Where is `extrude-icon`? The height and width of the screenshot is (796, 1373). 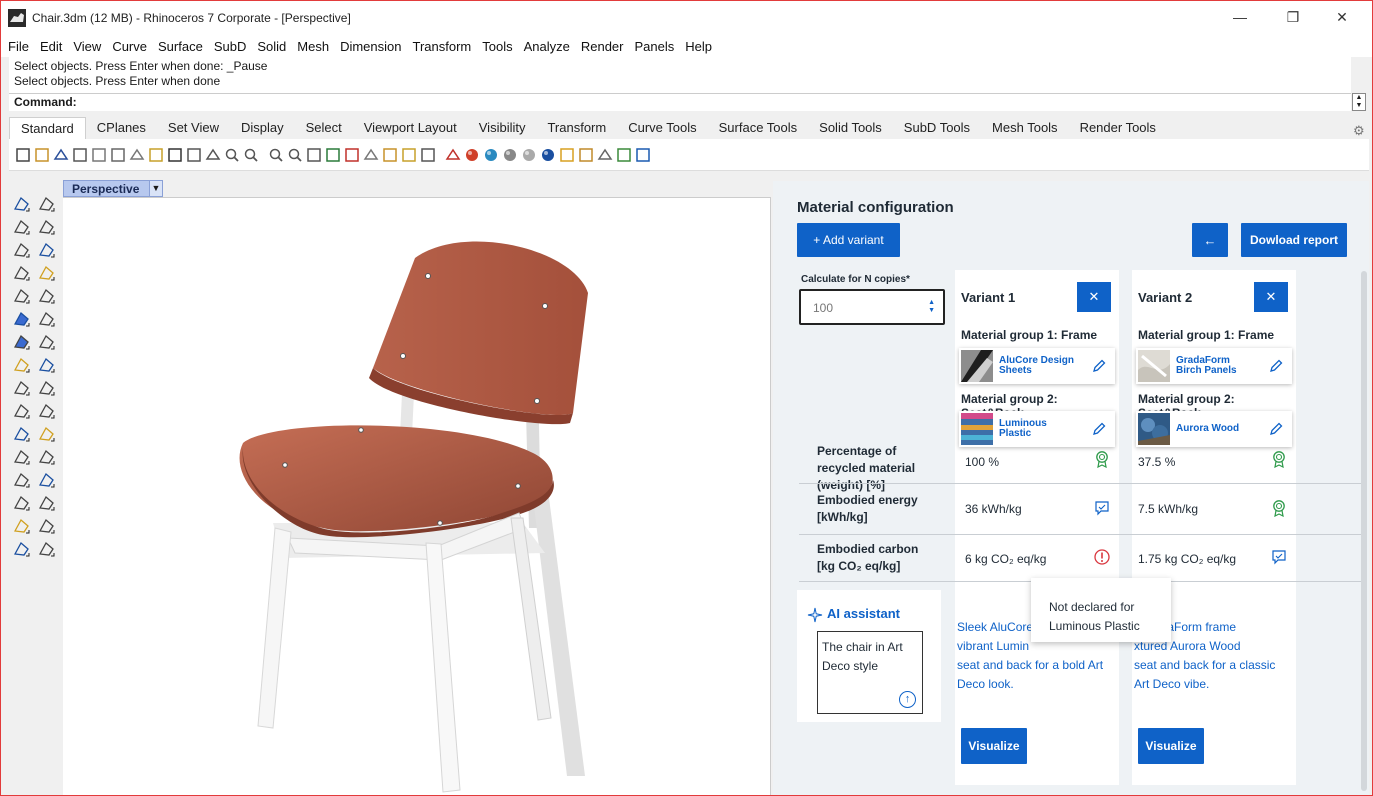 extrude-icon is located at coordinates (47, 365).